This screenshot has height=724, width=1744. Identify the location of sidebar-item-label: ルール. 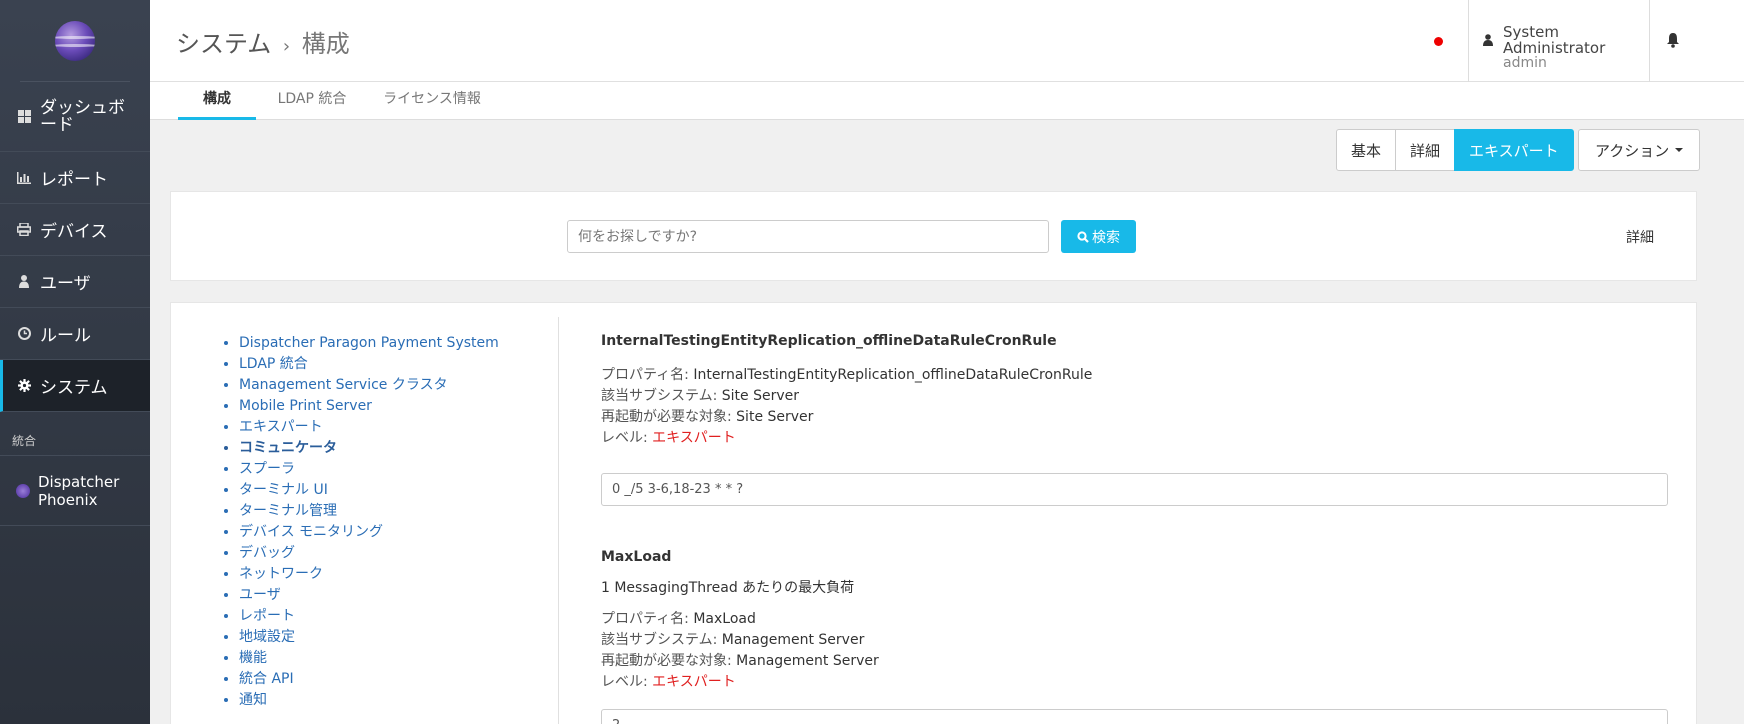
(65, 336).